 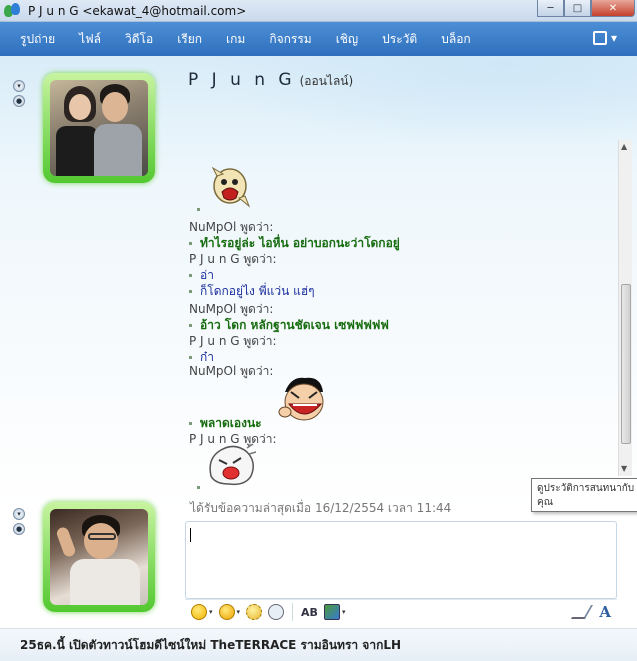 I want to click on history-tooltip: ดูประวัติการสนทนากับคุณ, so click(x=584, y=495).